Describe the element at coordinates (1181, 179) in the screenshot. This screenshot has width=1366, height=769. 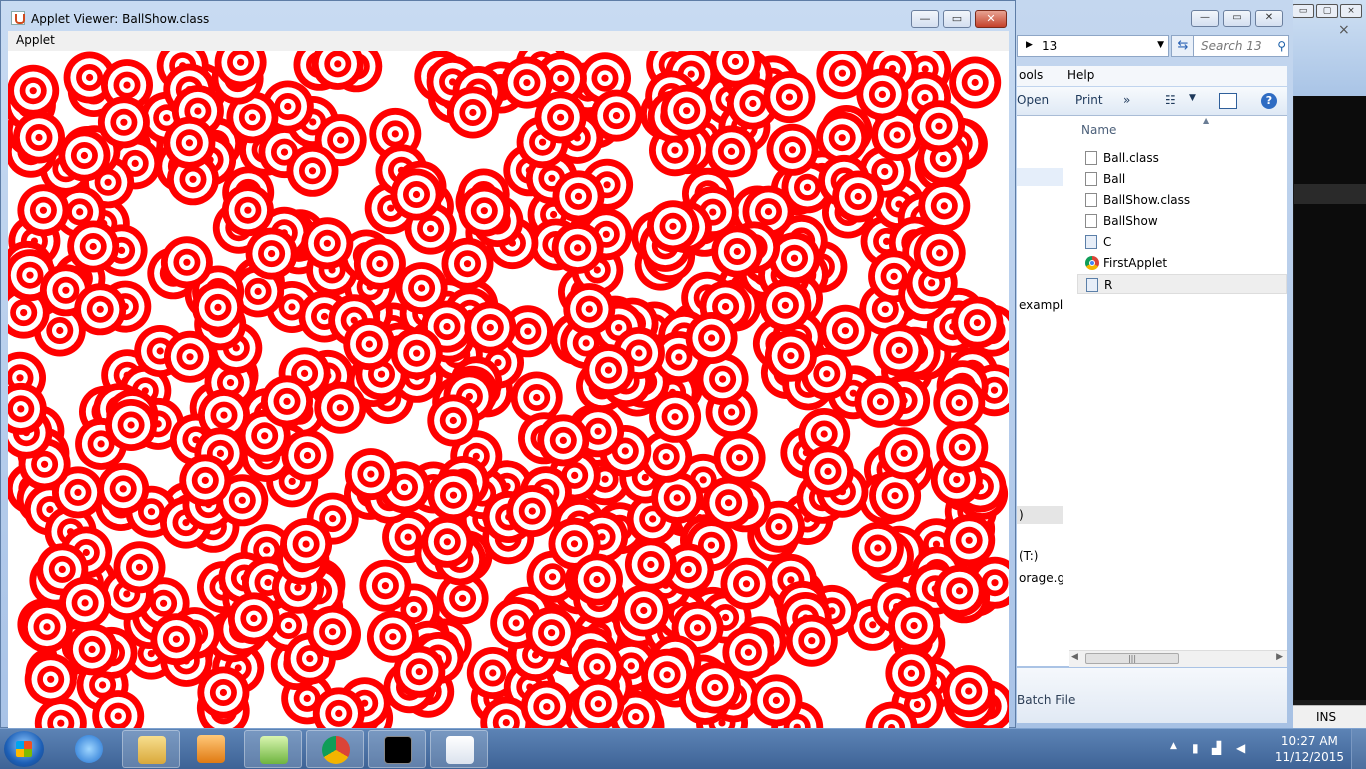
I see `list-item: Ball` at that location.